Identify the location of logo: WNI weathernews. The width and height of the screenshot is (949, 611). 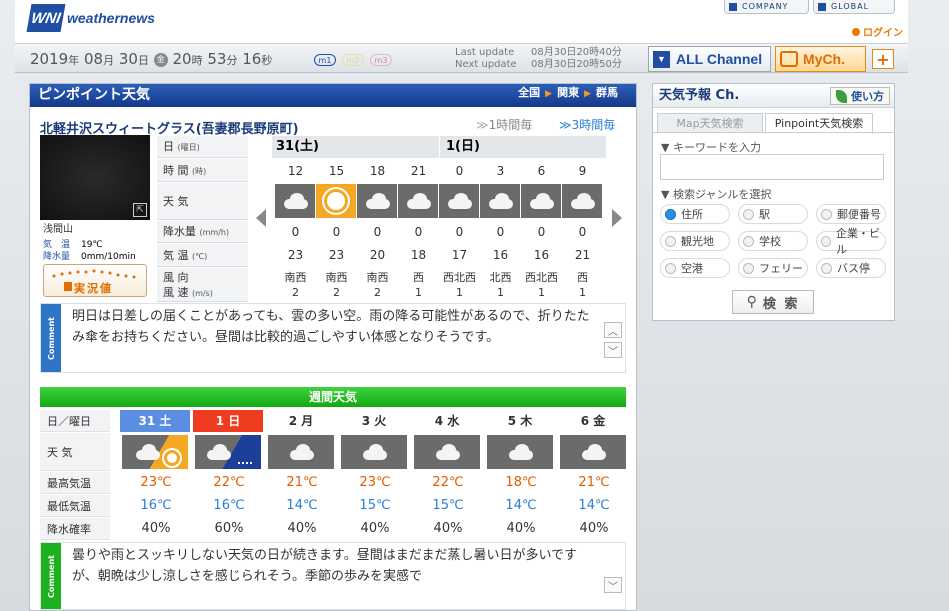
(90, 18).